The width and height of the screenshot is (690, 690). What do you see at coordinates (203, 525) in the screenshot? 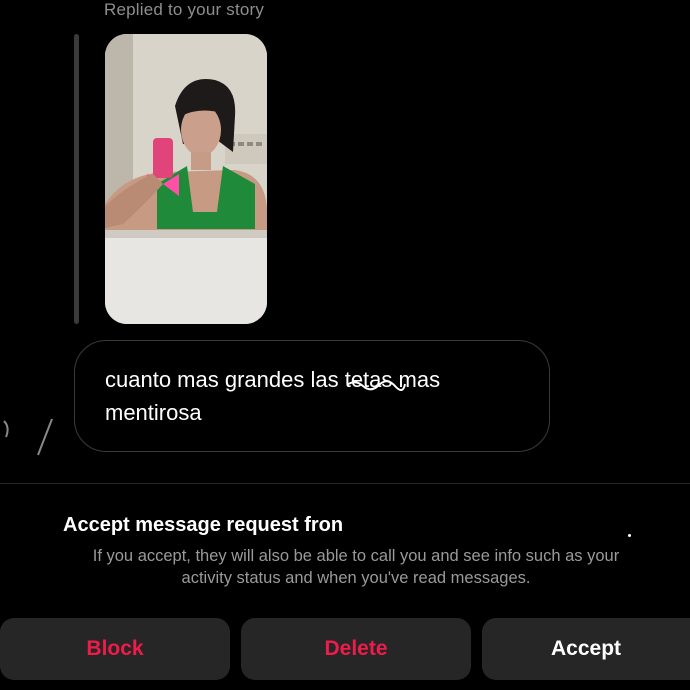
I see `request-title: Accept message request fron` at bounding box center [203, 525].